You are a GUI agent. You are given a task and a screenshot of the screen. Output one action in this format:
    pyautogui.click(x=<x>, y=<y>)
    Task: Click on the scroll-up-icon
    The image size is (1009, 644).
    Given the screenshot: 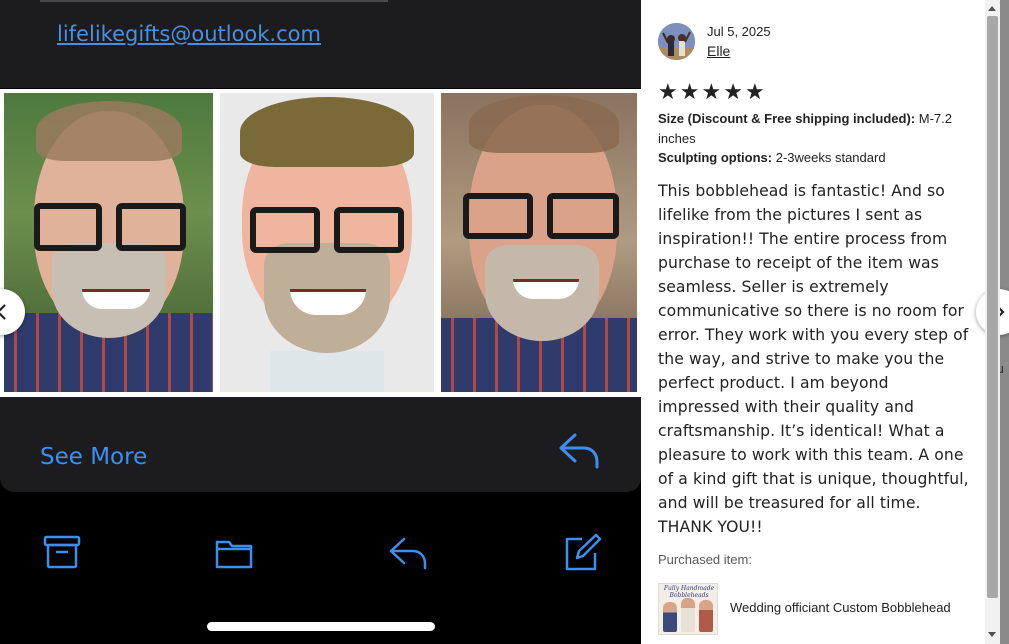 What is the action you would take?
    pyautogui.click(x=992, y=8)
    